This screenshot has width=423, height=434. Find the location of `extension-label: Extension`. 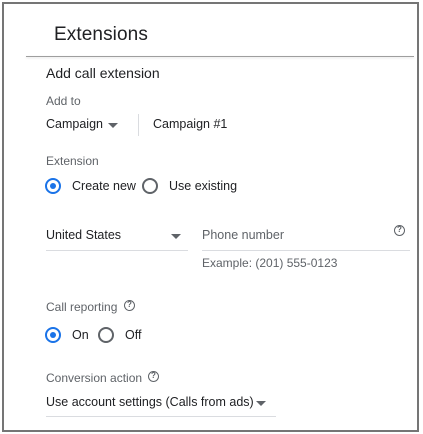

extension-label: Extension is located at coordinates (72, 161).